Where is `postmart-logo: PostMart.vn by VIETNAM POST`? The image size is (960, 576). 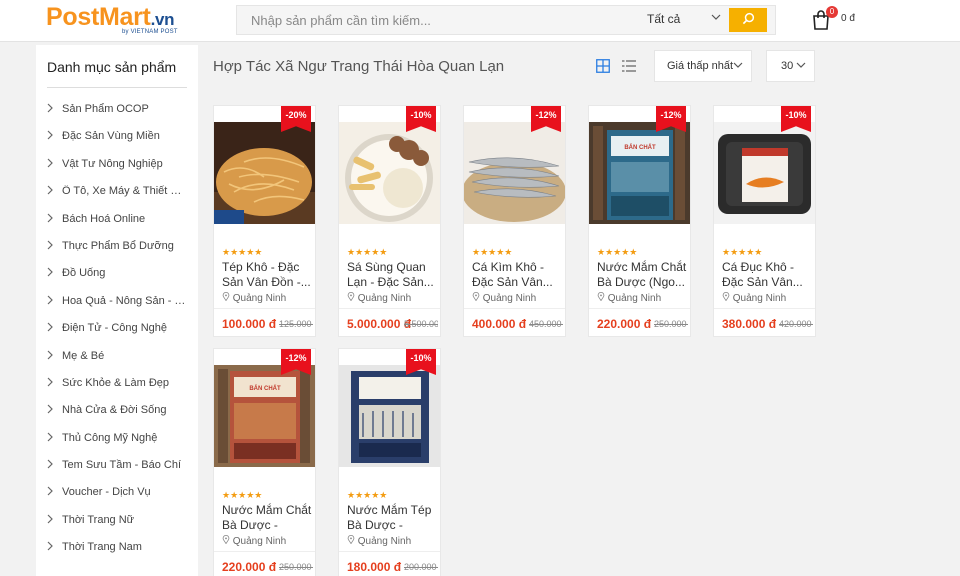 postmart-logo: PostMart.vn by VIETNAM POST is located at coordinates (126, 20).